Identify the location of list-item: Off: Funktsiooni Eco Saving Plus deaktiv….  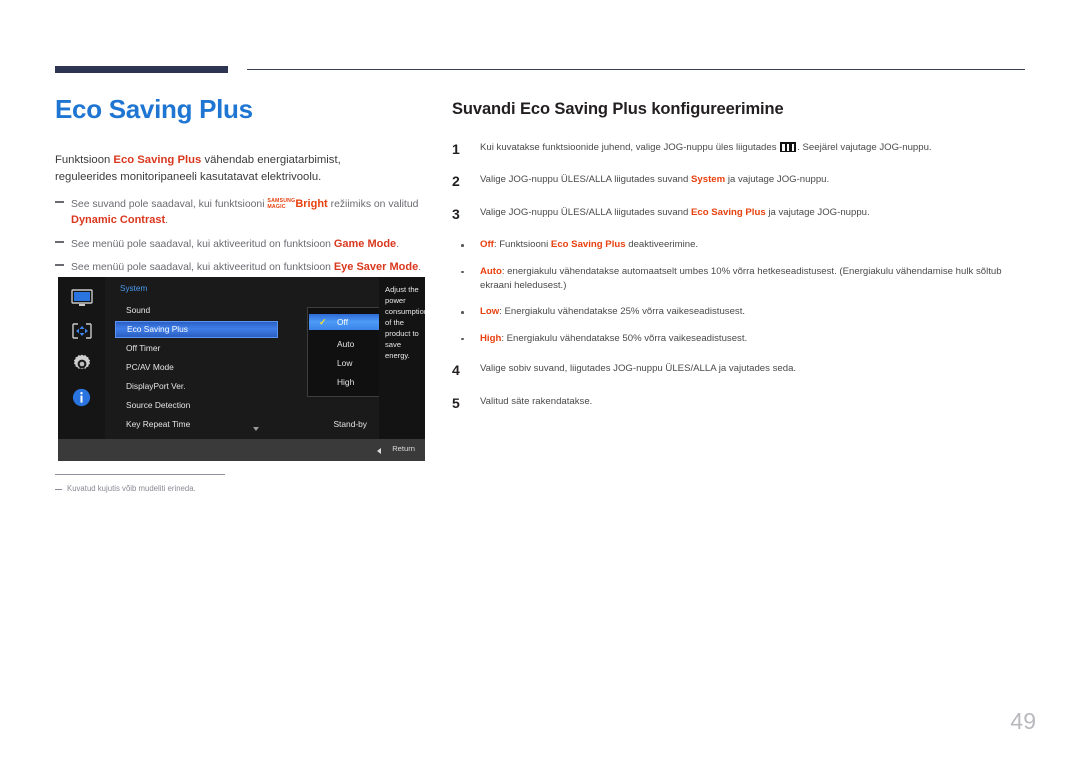
(739, 245).